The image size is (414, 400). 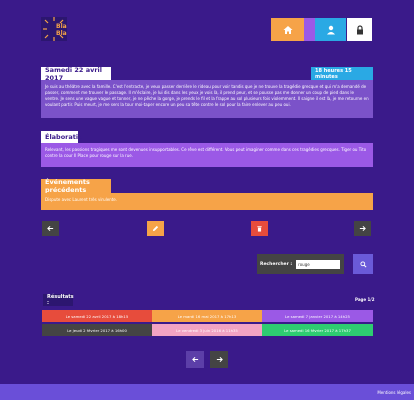 I want to click on search-button, so click(x=363, y=264).